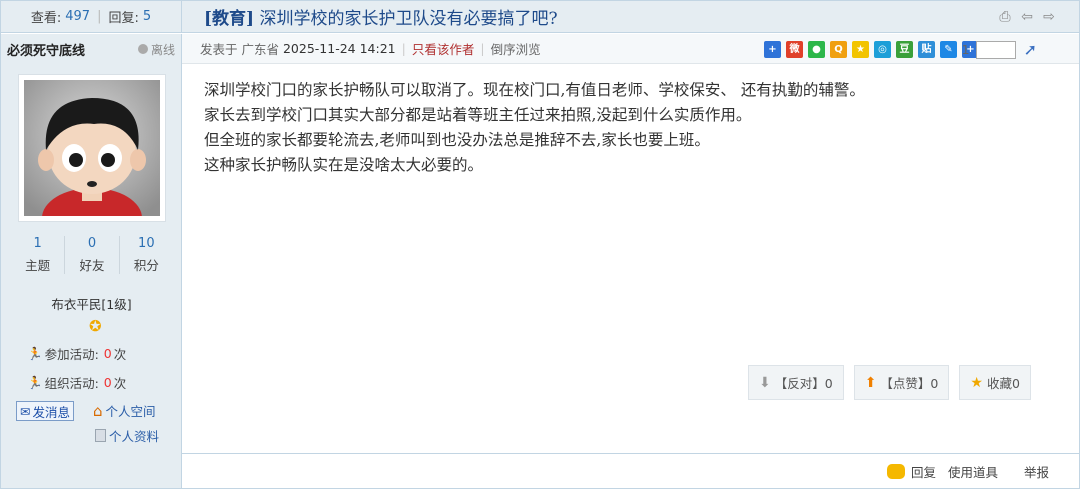 Image resolution: width=1080 pixels, height=489 pixels. I want to click on post-footer: 回复 使用道具 举报, so click(630, 470).